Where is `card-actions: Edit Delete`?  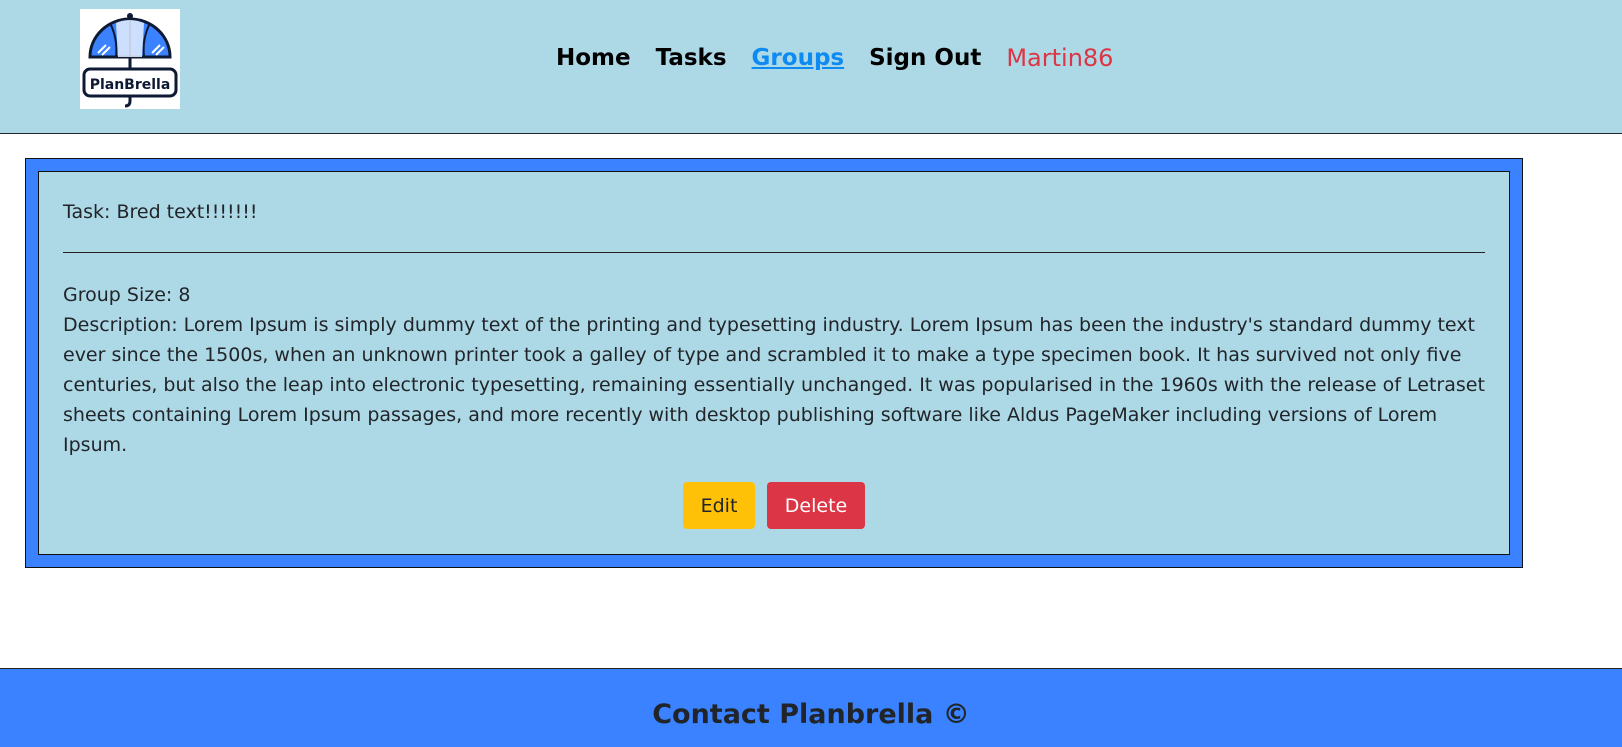 card-actions: Edit Delete is located at coordinates (774, 505).